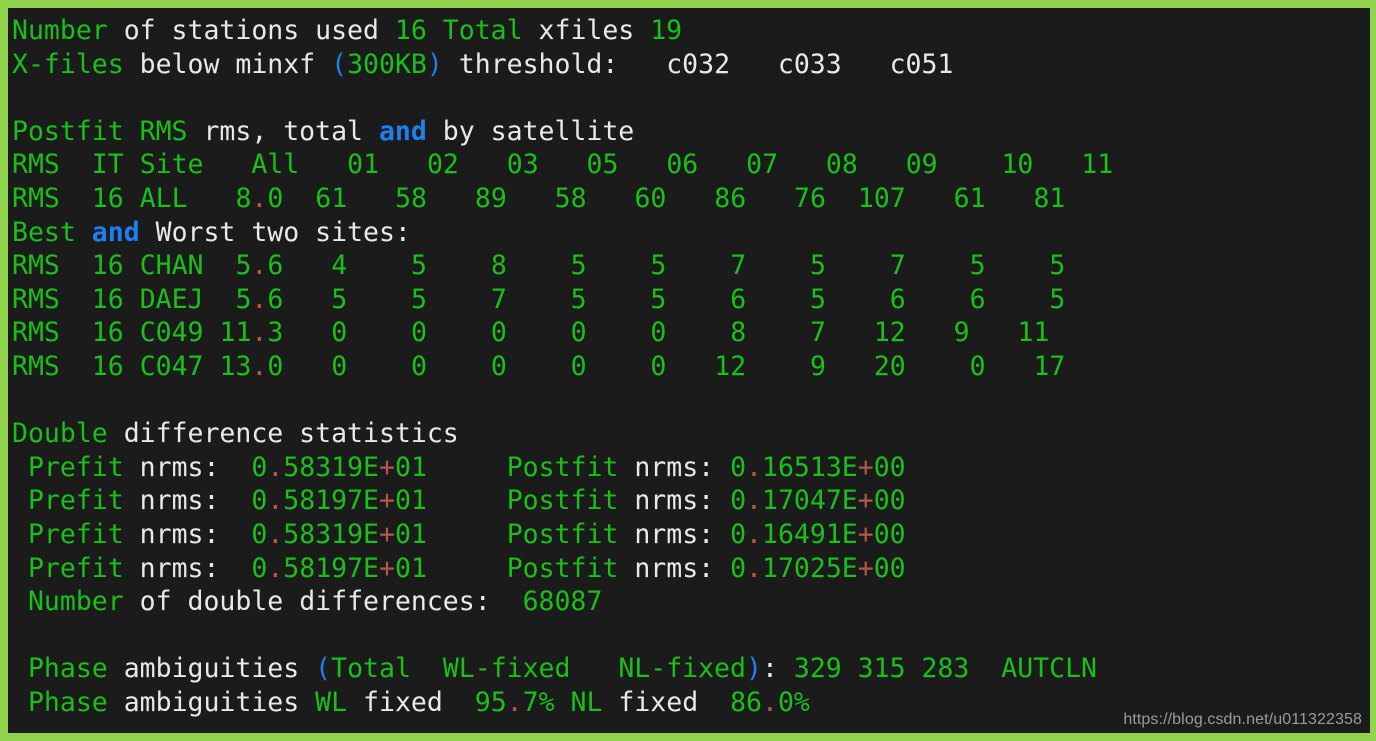  What do you see at coordinates (107, 333) in the screenshot?
I see `row-c049-it: 16` at bounding box center [107, 333].